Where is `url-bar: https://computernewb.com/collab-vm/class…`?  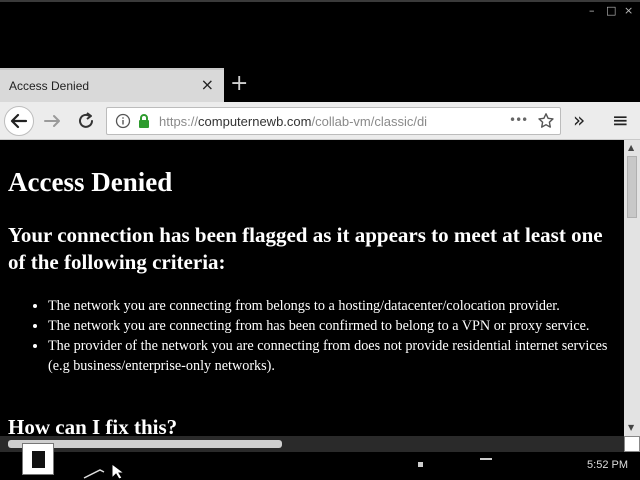 url-bar: https://computernewb.com/collab-vm/class… is located at coordinates (333, 121).